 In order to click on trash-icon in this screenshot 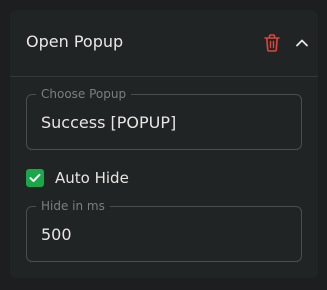, I will do `click(272, 43)`.